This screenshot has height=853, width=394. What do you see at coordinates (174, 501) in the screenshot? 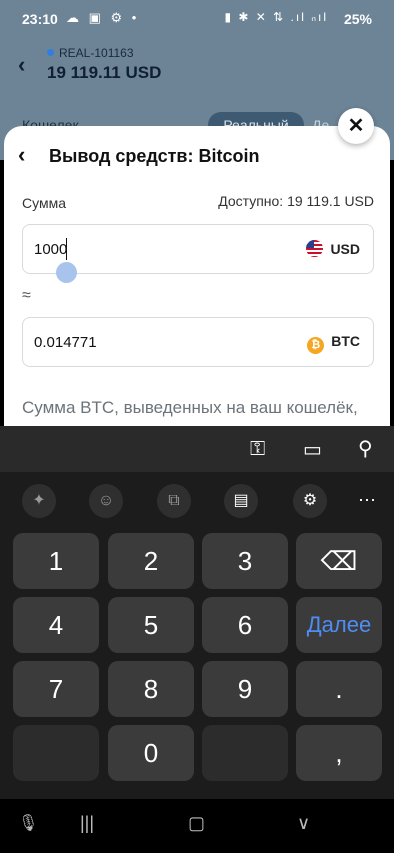
I see `translate-icon: ⧉` at bounding box center [174, 501].